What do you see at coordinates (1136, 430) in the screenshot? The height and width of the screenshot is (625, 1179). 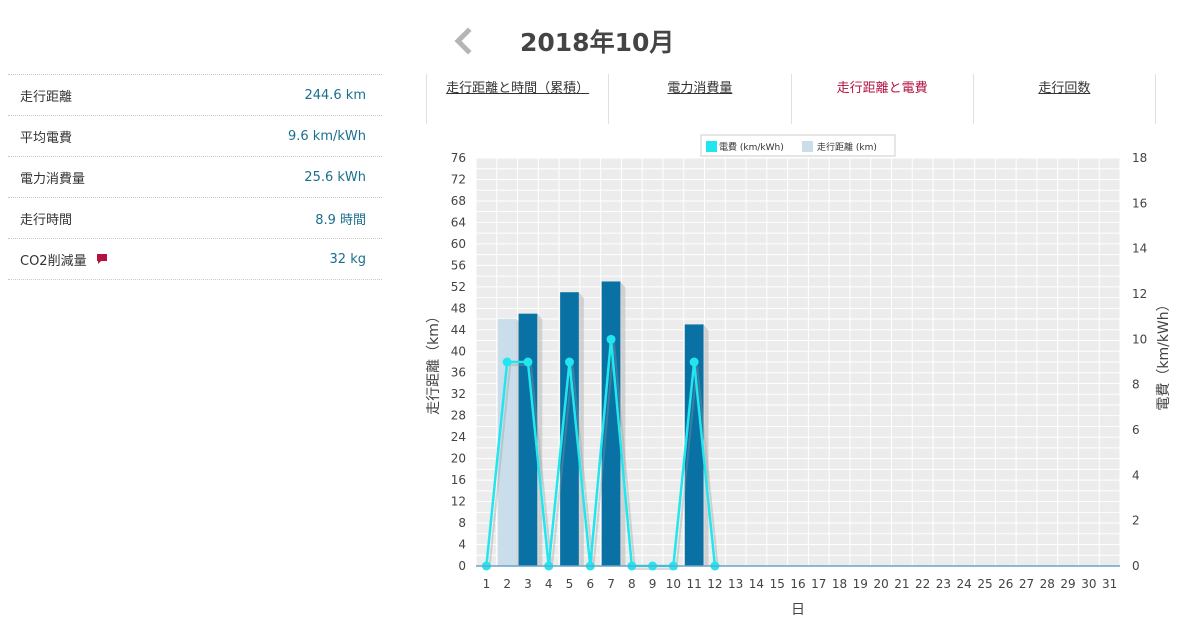 I see `y-right-tick-label: 6` at bounding box center [1136, 430].